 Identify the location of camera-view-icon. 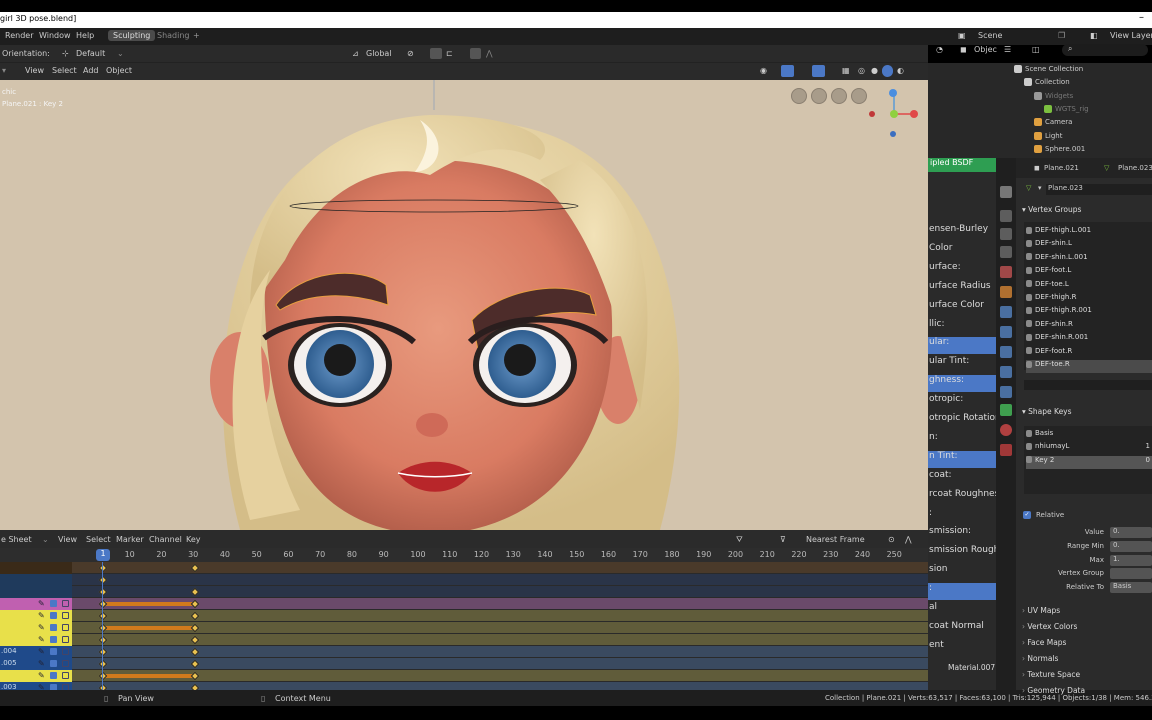
(819, 96).